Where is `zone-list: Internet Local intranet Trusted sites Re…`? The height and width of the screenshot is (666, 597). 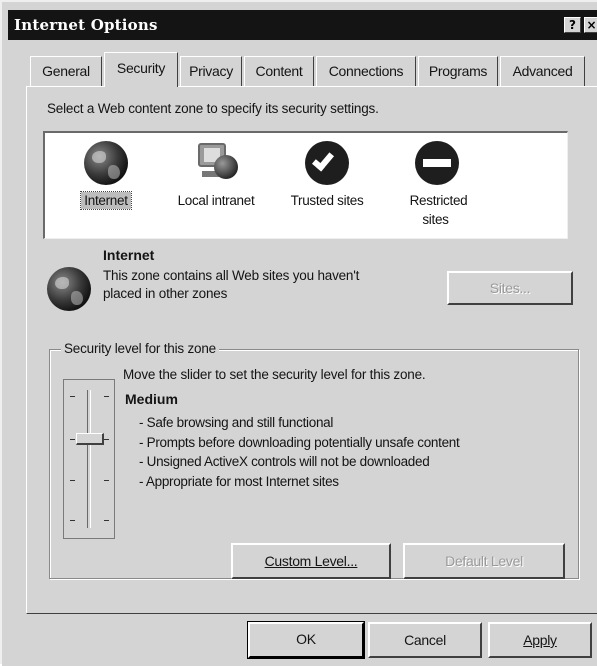 zone-list: Internet Local intranet Trusted sites Re… is located at coordinates (305, 185).